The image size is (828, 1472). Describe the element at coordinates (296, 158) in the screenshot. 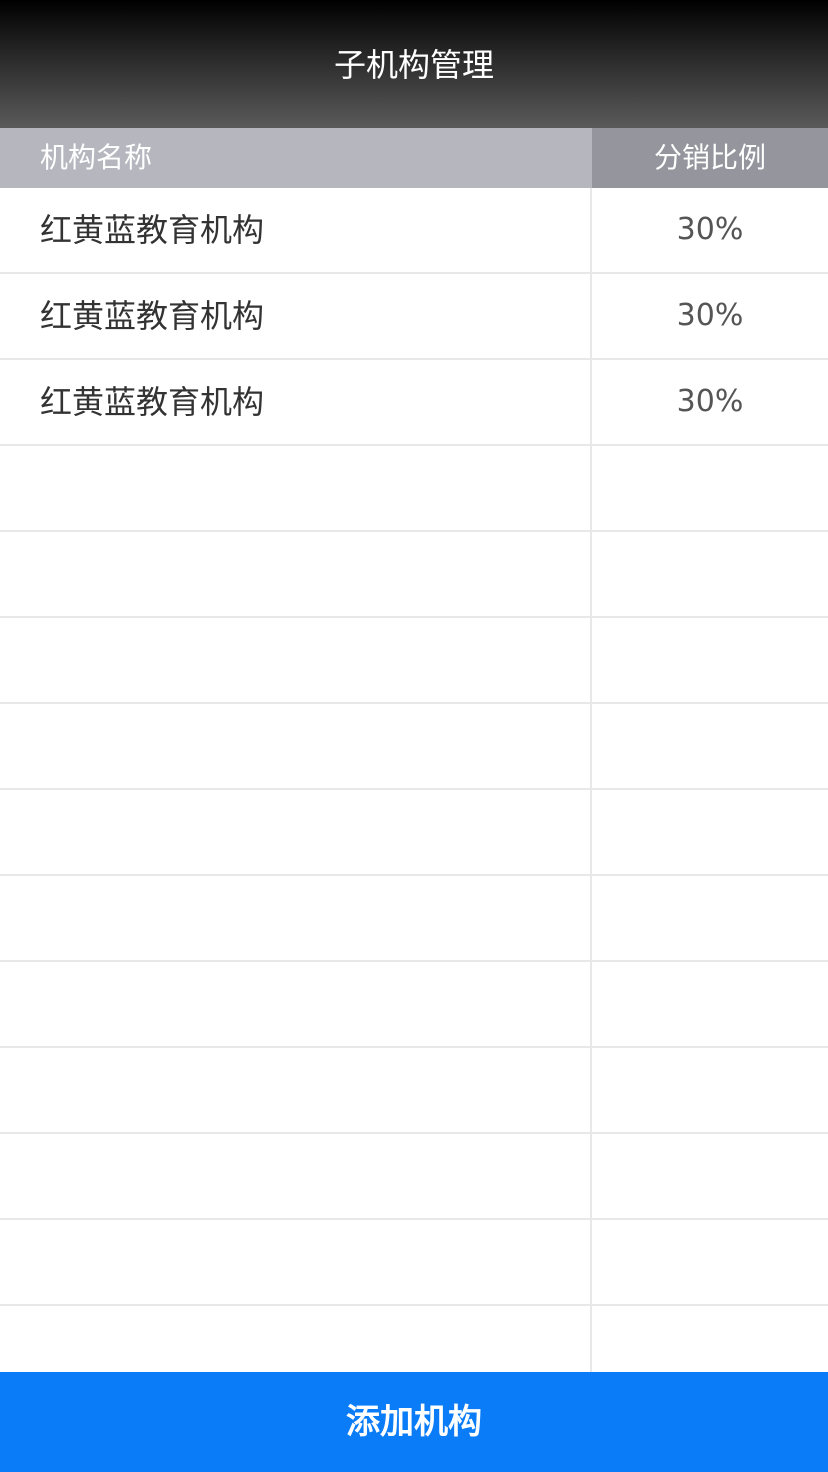

I see `column-header-name: 机构名称` at that location.